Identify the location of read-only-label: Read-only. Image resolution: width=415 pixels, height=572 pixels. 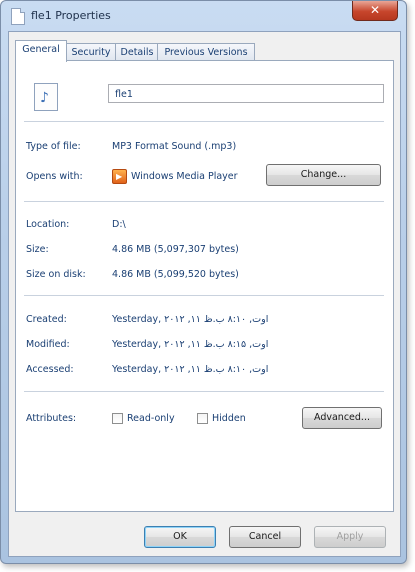
(151, 418).